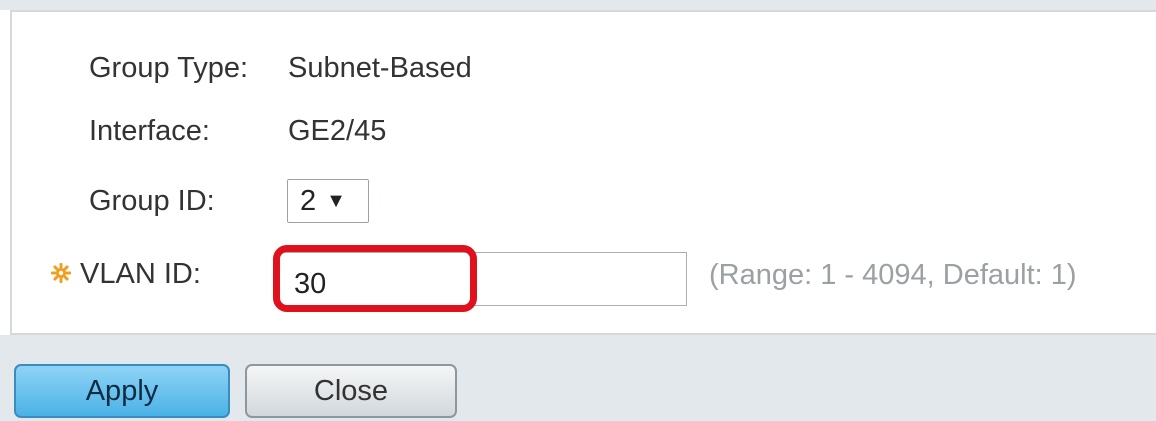 The height and width of the screenshot is (421, 1156). Describe the element at coordinates (483, 279) in the screenshot. I see `vlan-id-input` at that location.